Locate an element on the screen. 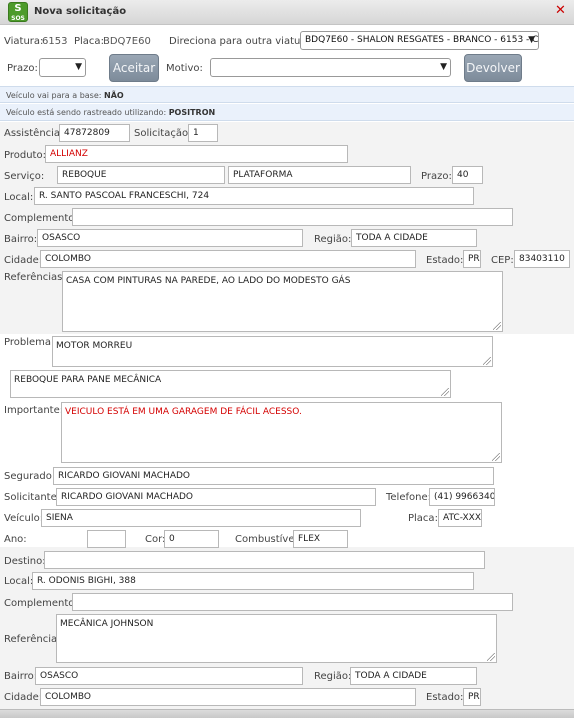 The height and width of the screenshot is (718, 574). destino-cidade-label: Cidade: is located at coordinates (23, 697).